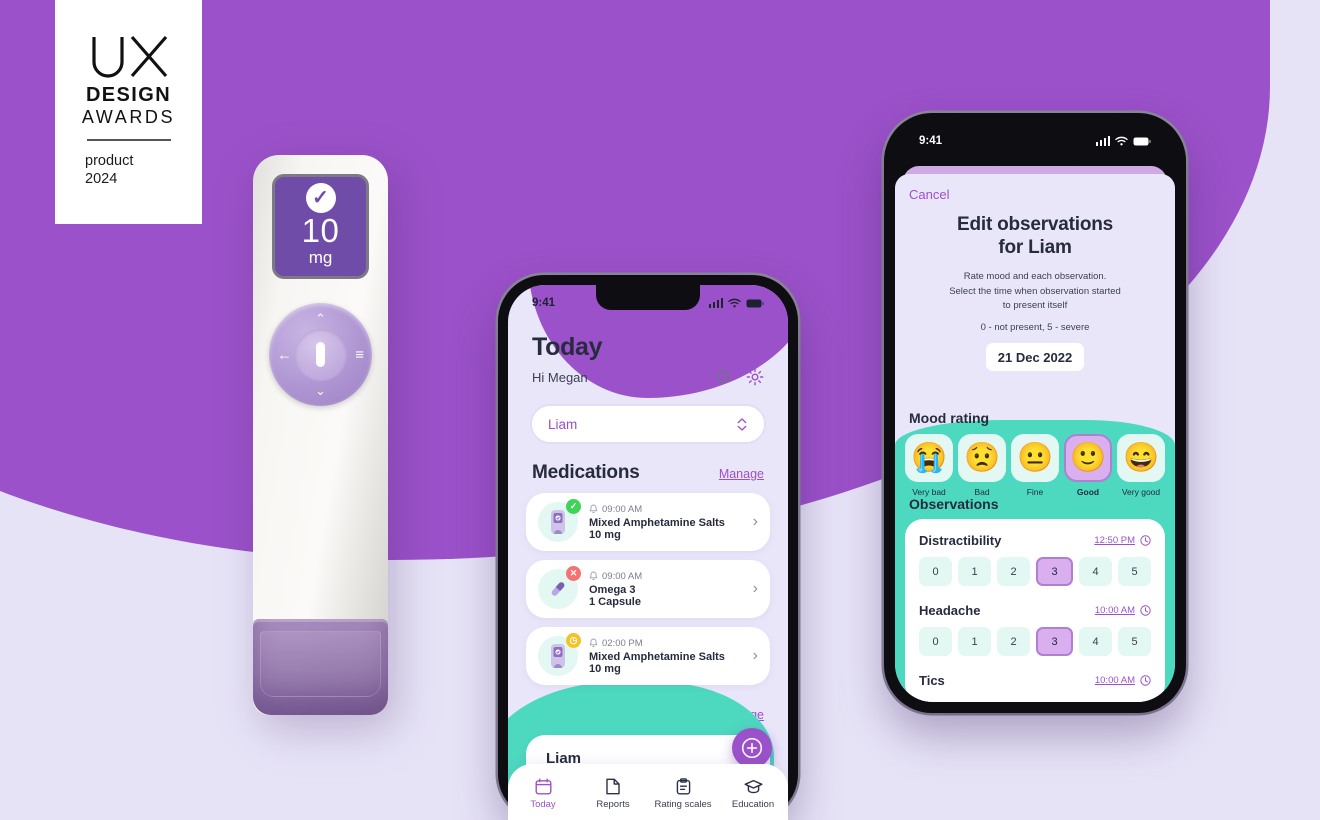 This screenshot has height=820, width=1320. I want to click on tab-education: Education, so click(753, 792).